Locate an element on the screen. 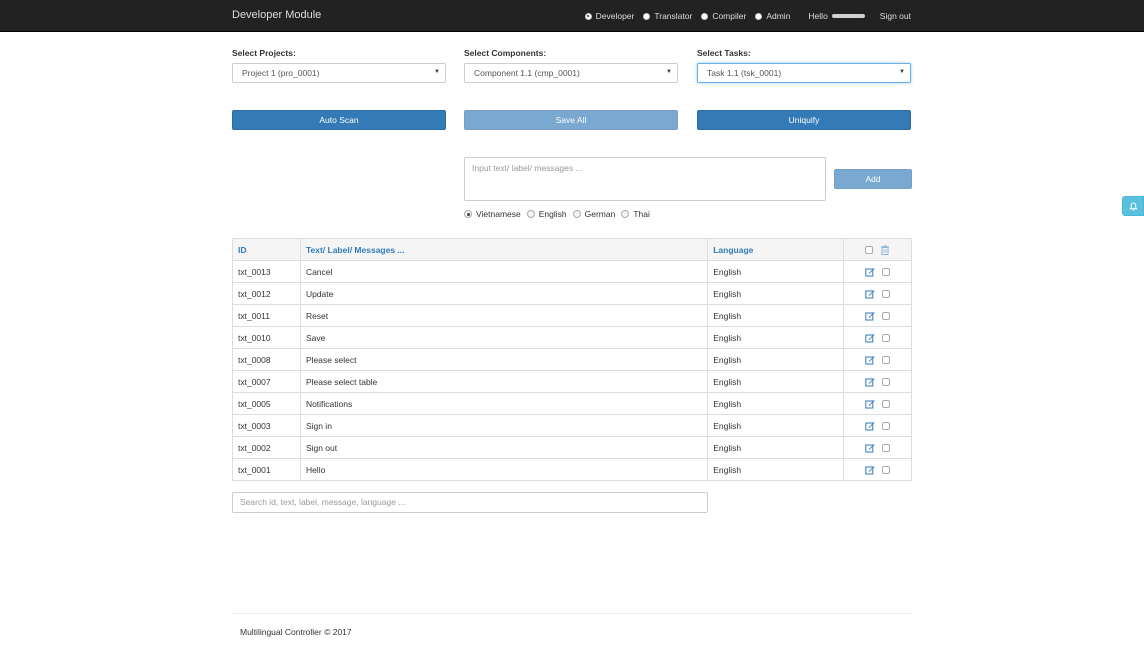 This screenshot has height=652, width=1144. notification-button is located at coordinates (1133, 206).